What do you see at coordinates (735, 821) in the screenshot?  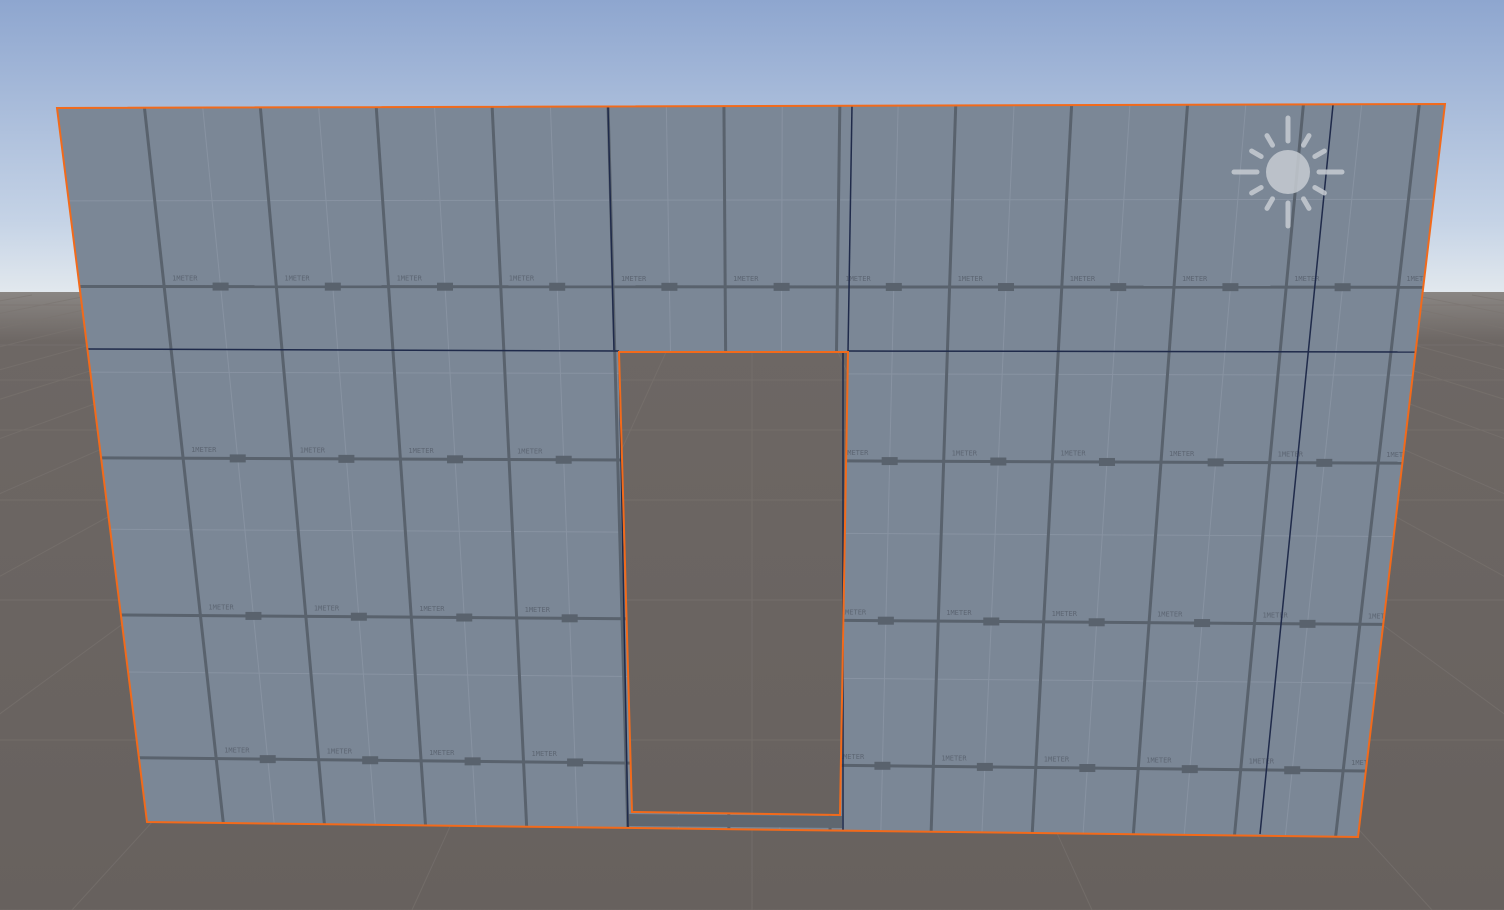 I see `door-sill` at bounding box center [735, 821].